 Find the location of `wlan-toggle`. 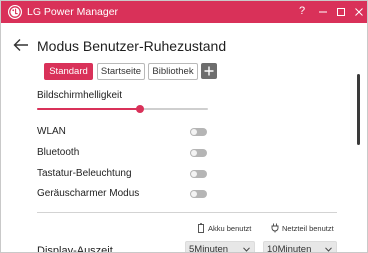

wlan-toggle is located at coordinates (198, 132).